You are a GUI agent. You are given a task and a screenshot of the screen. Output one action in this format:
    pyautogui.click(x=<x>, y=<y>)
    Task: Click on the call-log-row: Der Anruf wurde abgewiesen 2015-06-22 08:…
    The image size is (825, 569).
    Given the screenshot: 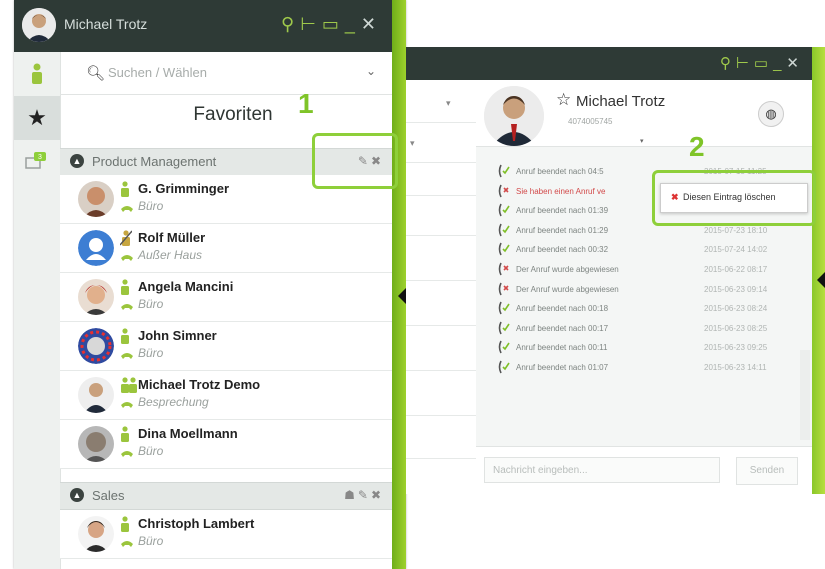 What is the action you would take?
    pyautogui.click(x=646, y=269)
    